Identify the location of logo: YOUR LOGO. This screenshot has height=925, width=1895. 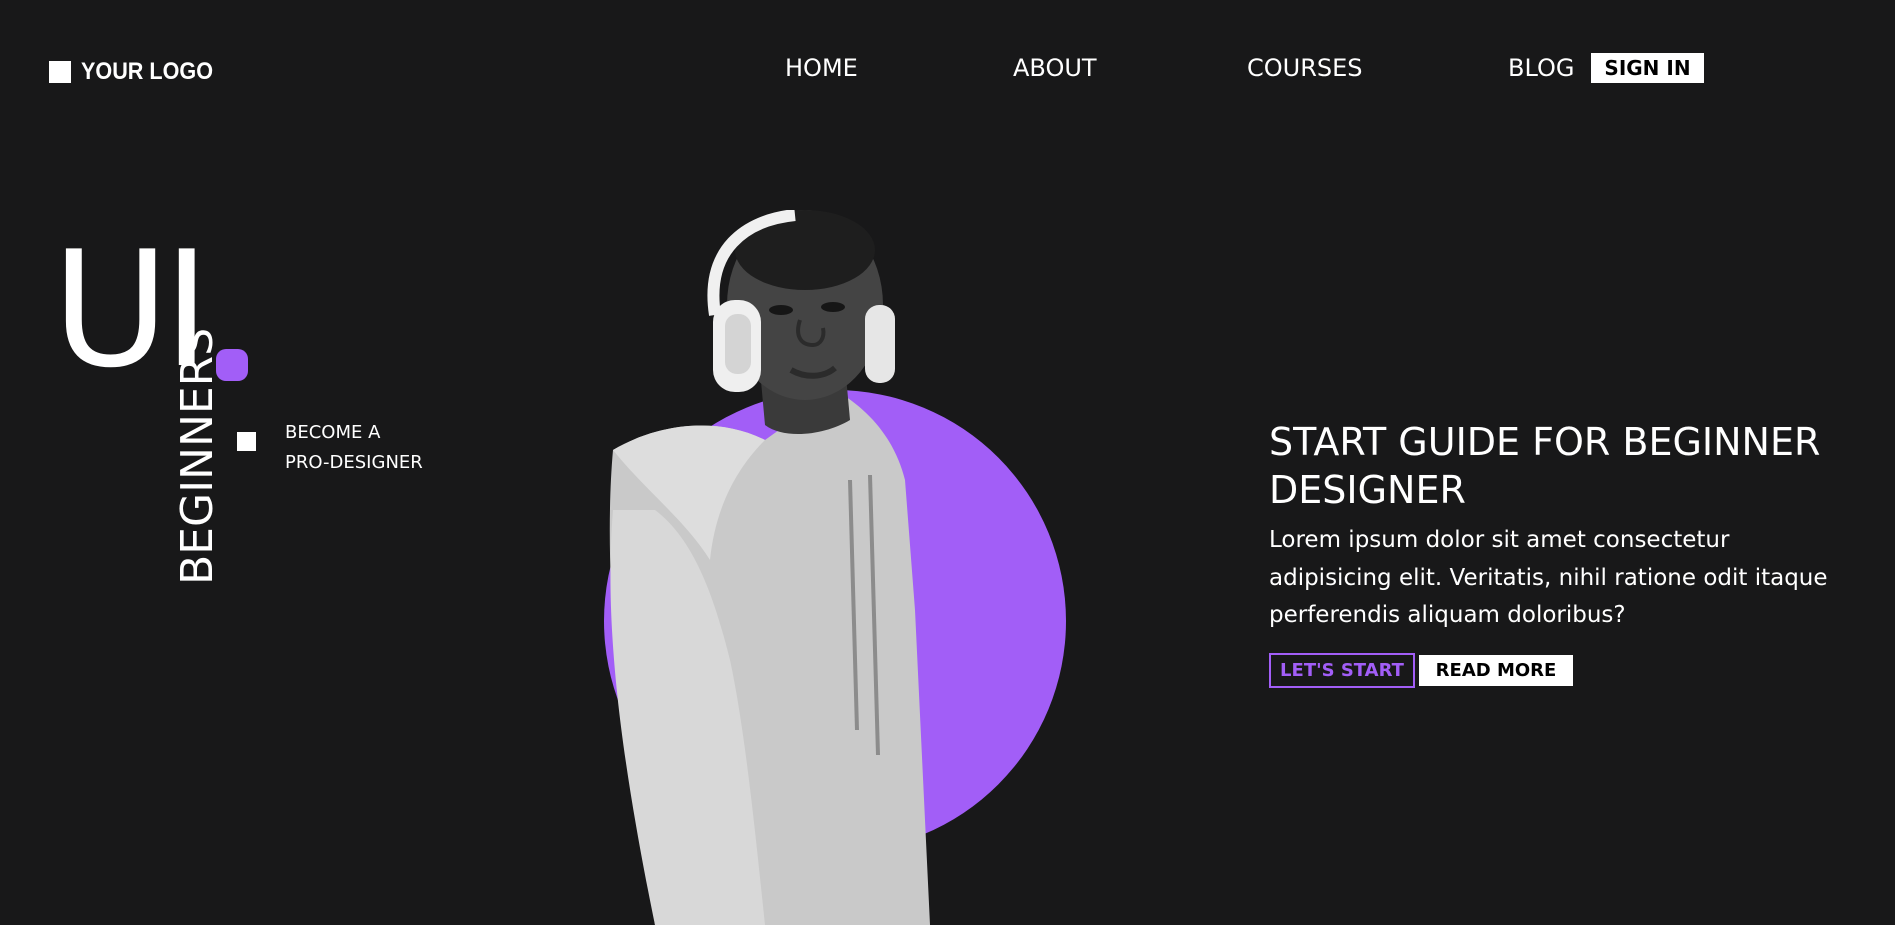
(138, 72).